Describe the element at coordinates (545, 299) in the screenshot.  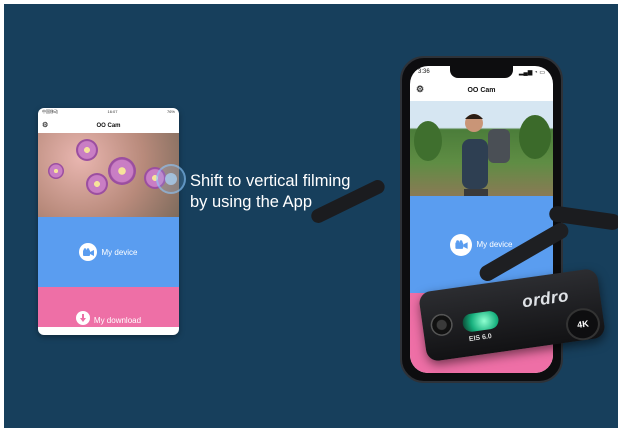
I see `camera-brand-logo: ordro` at that location.